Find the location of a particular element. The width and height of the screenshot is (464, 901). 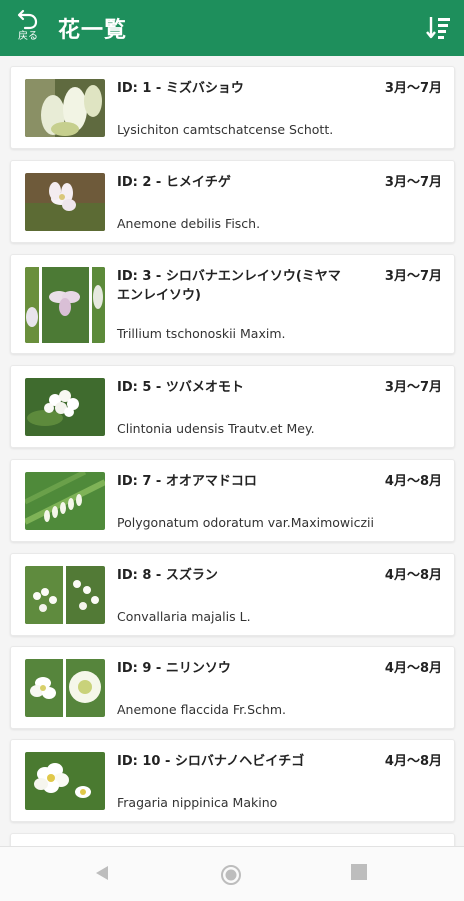

flower-title: ID: 1 - ミズバショウ is located at coordinates (180, 88).